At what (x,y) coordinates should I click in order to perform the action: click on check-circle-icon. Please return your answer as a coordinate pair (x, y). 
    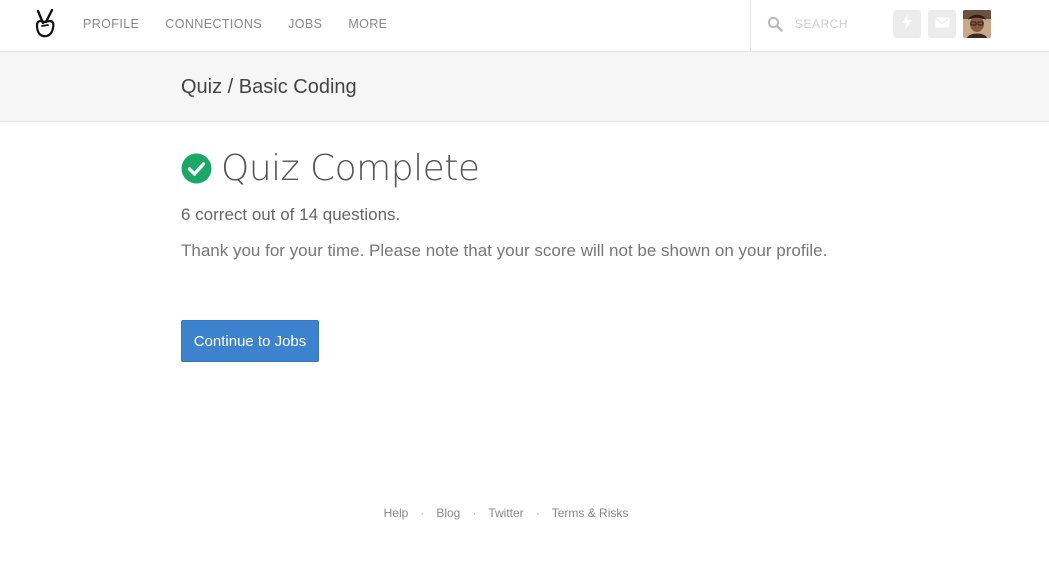
    Looking at the image, I should click on (196, 168).